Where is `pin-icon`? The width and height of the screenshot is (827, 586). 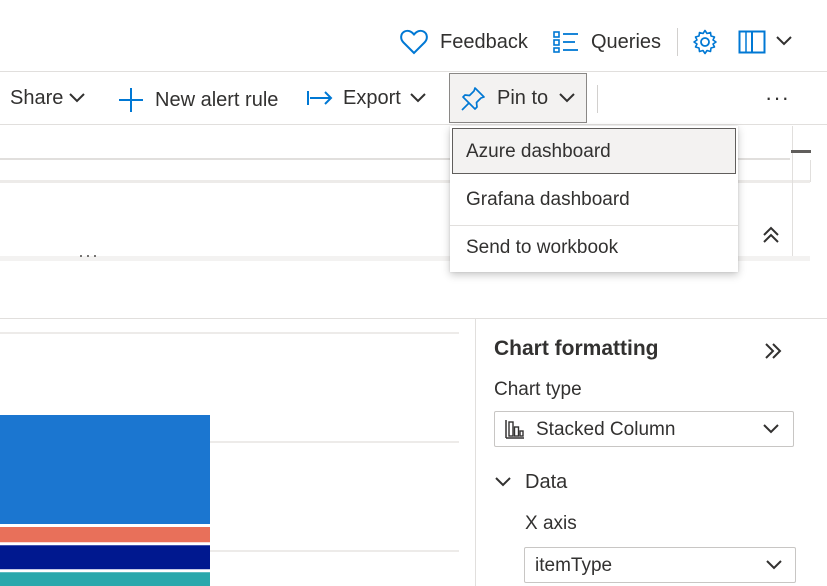 pin-icon is located at coordinates (473, 99).